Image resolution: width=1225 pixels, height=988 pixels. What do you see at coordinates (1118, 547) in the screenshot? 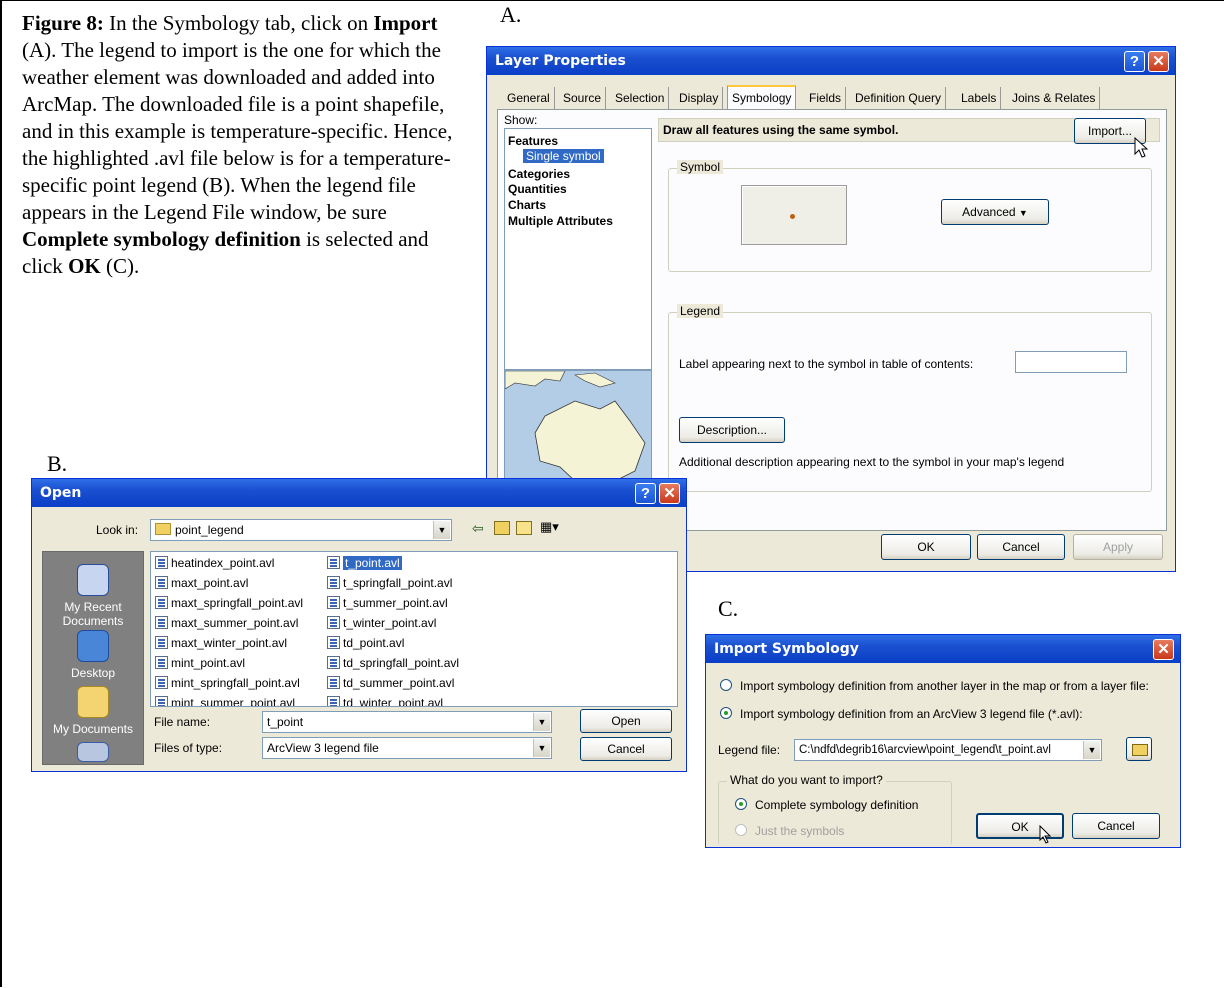
I see `apply-button: Apply` at bounding box center [1118, 547].